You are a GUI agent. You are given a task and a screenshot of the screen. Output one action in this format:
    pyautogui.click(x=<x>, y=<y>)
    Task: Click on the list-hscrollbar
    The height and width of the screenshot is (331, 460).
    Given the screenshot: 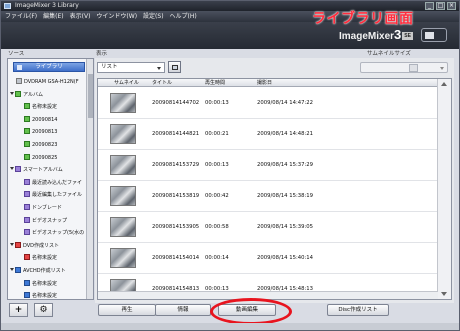 What is the action you would take?
    pyautogui.click(x=268, y=295)
    